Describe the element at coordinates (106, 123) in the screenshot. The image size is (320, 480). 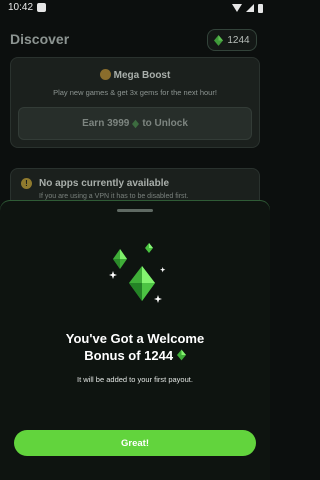
I see `earn-button-prefix: Earn 3999` at that location.